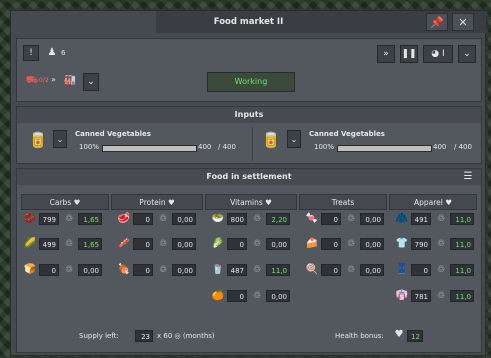 The height and width of the screenshot is (358, 491). Describe the element at coordinates (186, 336) in the screenshot. I see `supply-suffix: x 60 ◎ (months)` at that location.